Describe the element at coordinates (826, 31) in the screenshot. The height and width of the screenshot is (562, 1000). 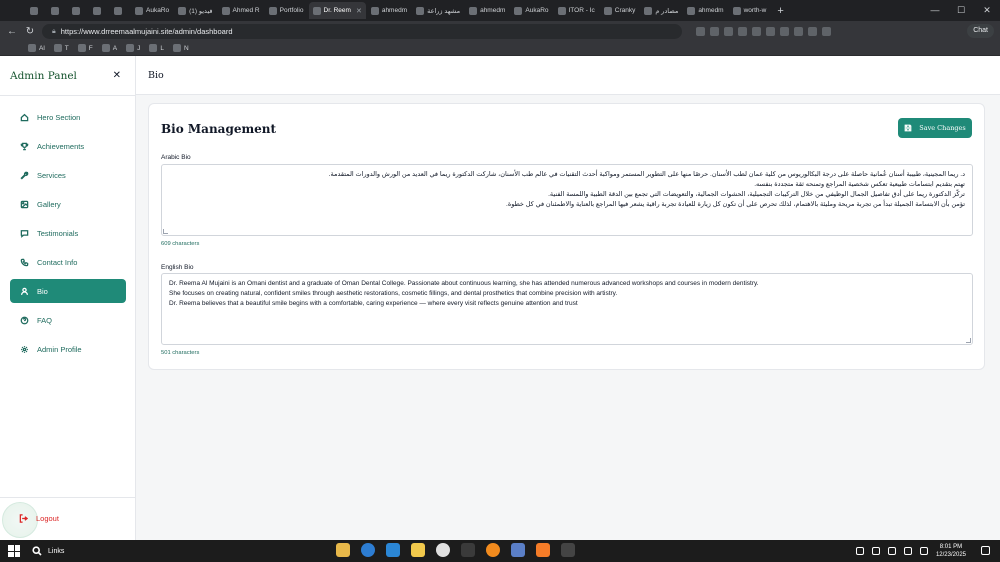
I see `avatar` at that location.